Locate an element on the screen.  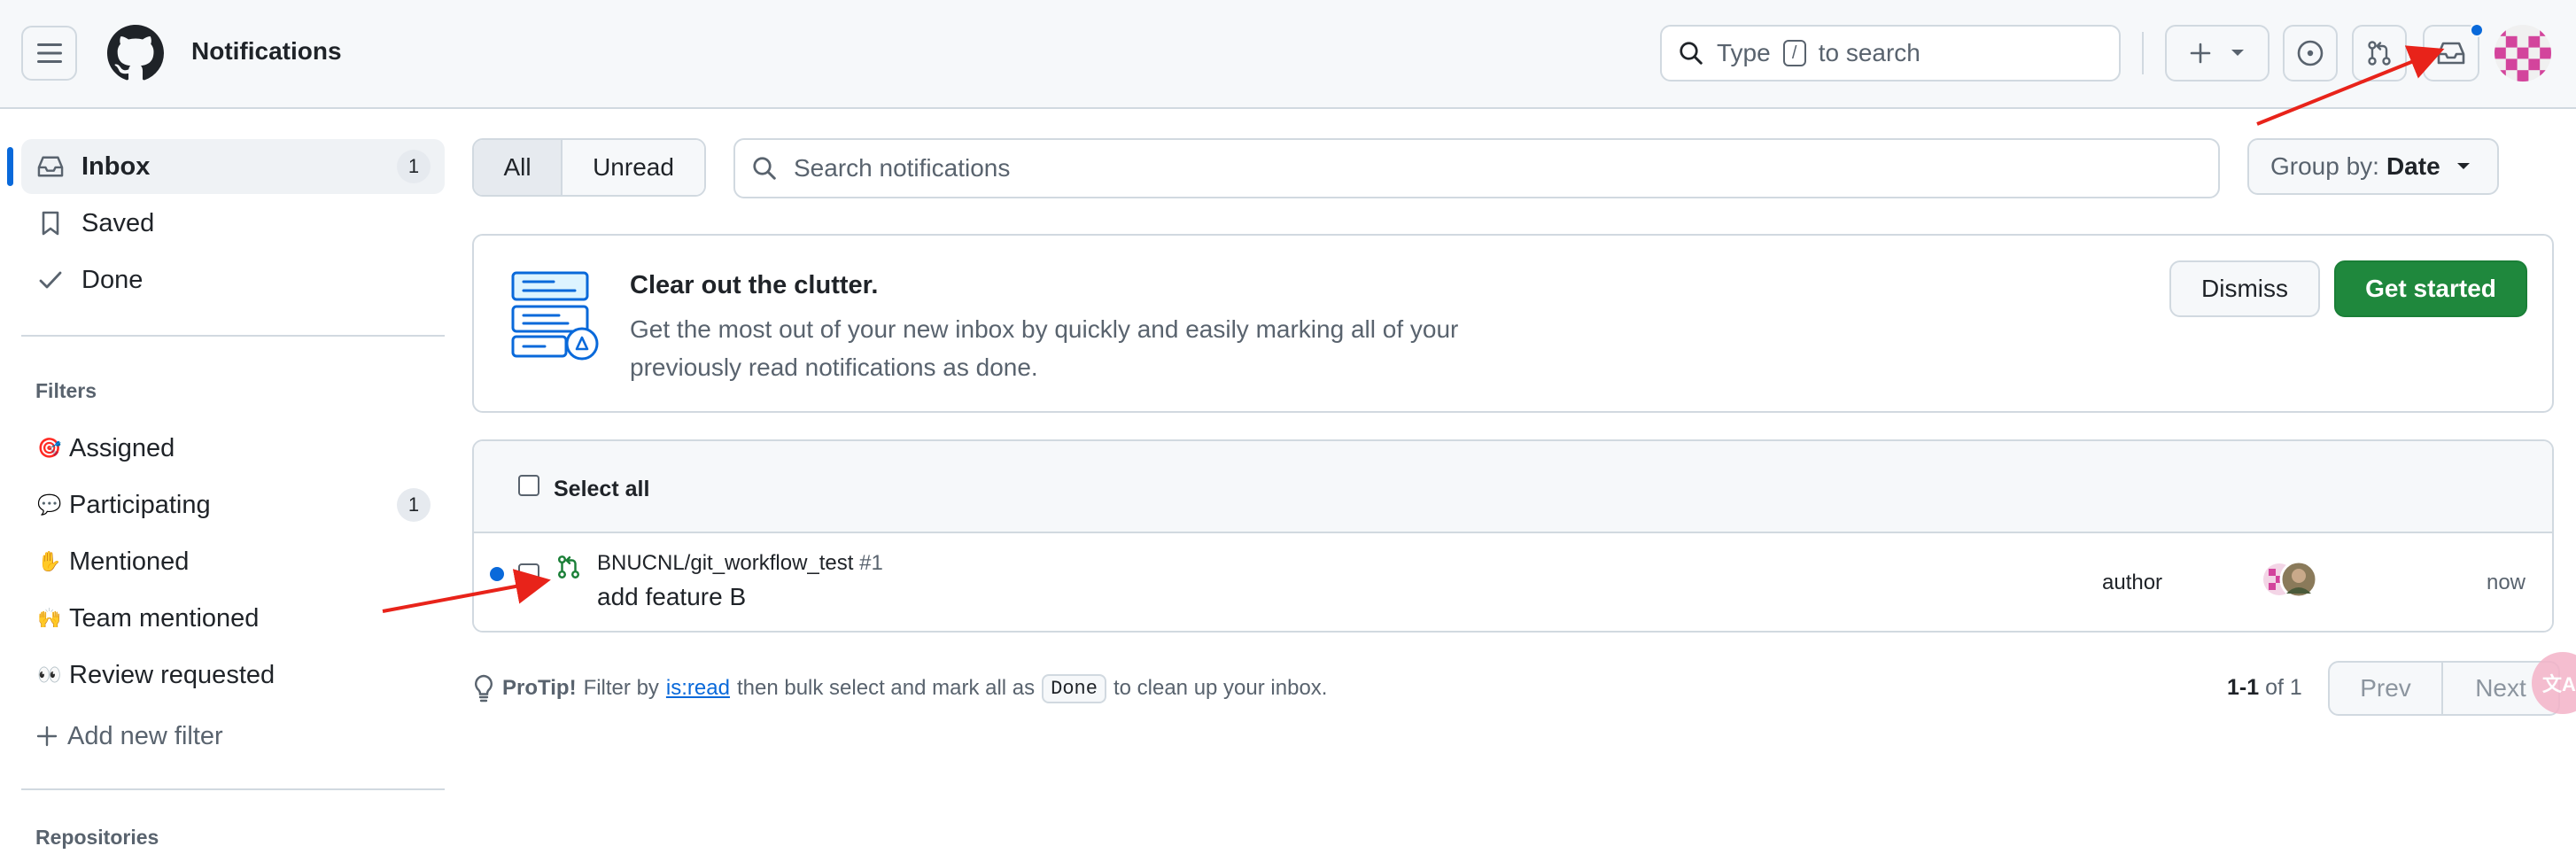
notification-title: add feature B is located at coordinates (671, 597).